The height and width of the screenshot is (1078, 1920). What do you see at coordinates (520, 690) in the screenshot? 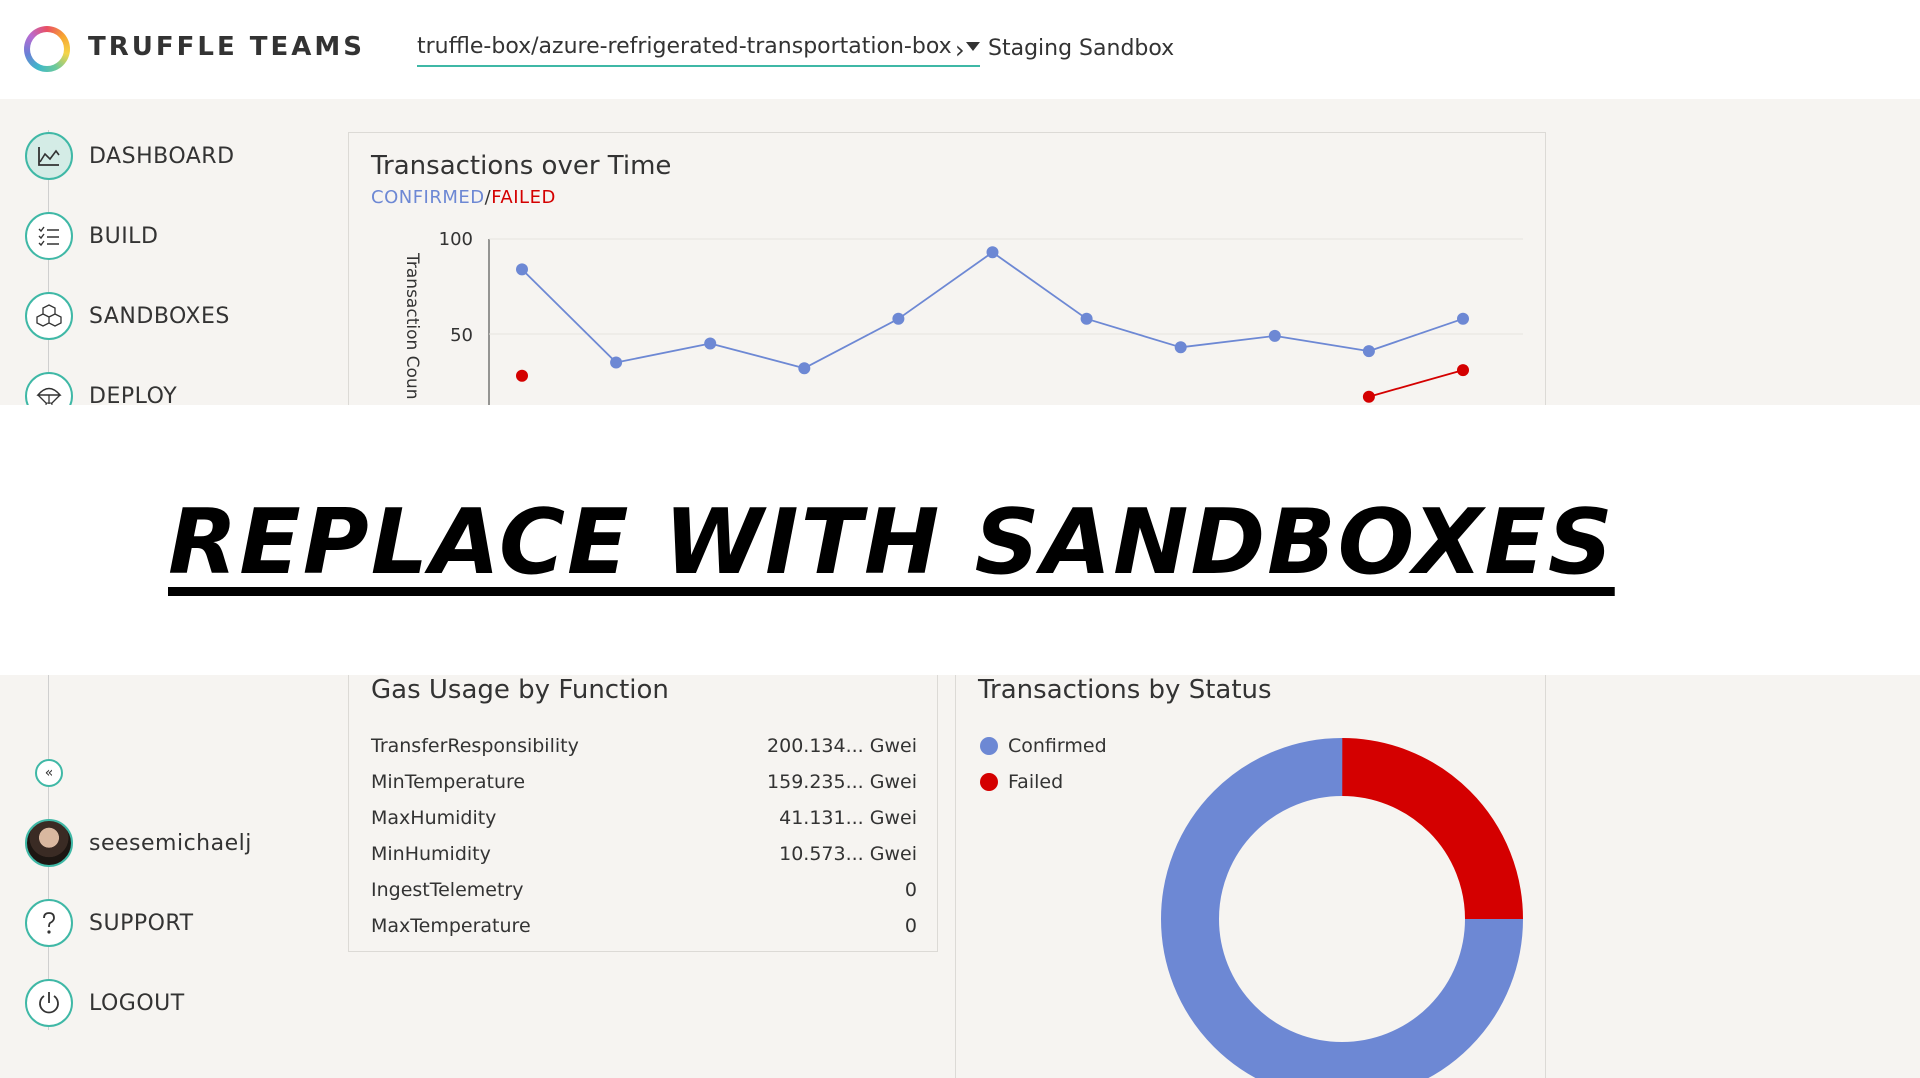
I see `gas-title: Gas Usage by Function` at bounding box center [520, 690].